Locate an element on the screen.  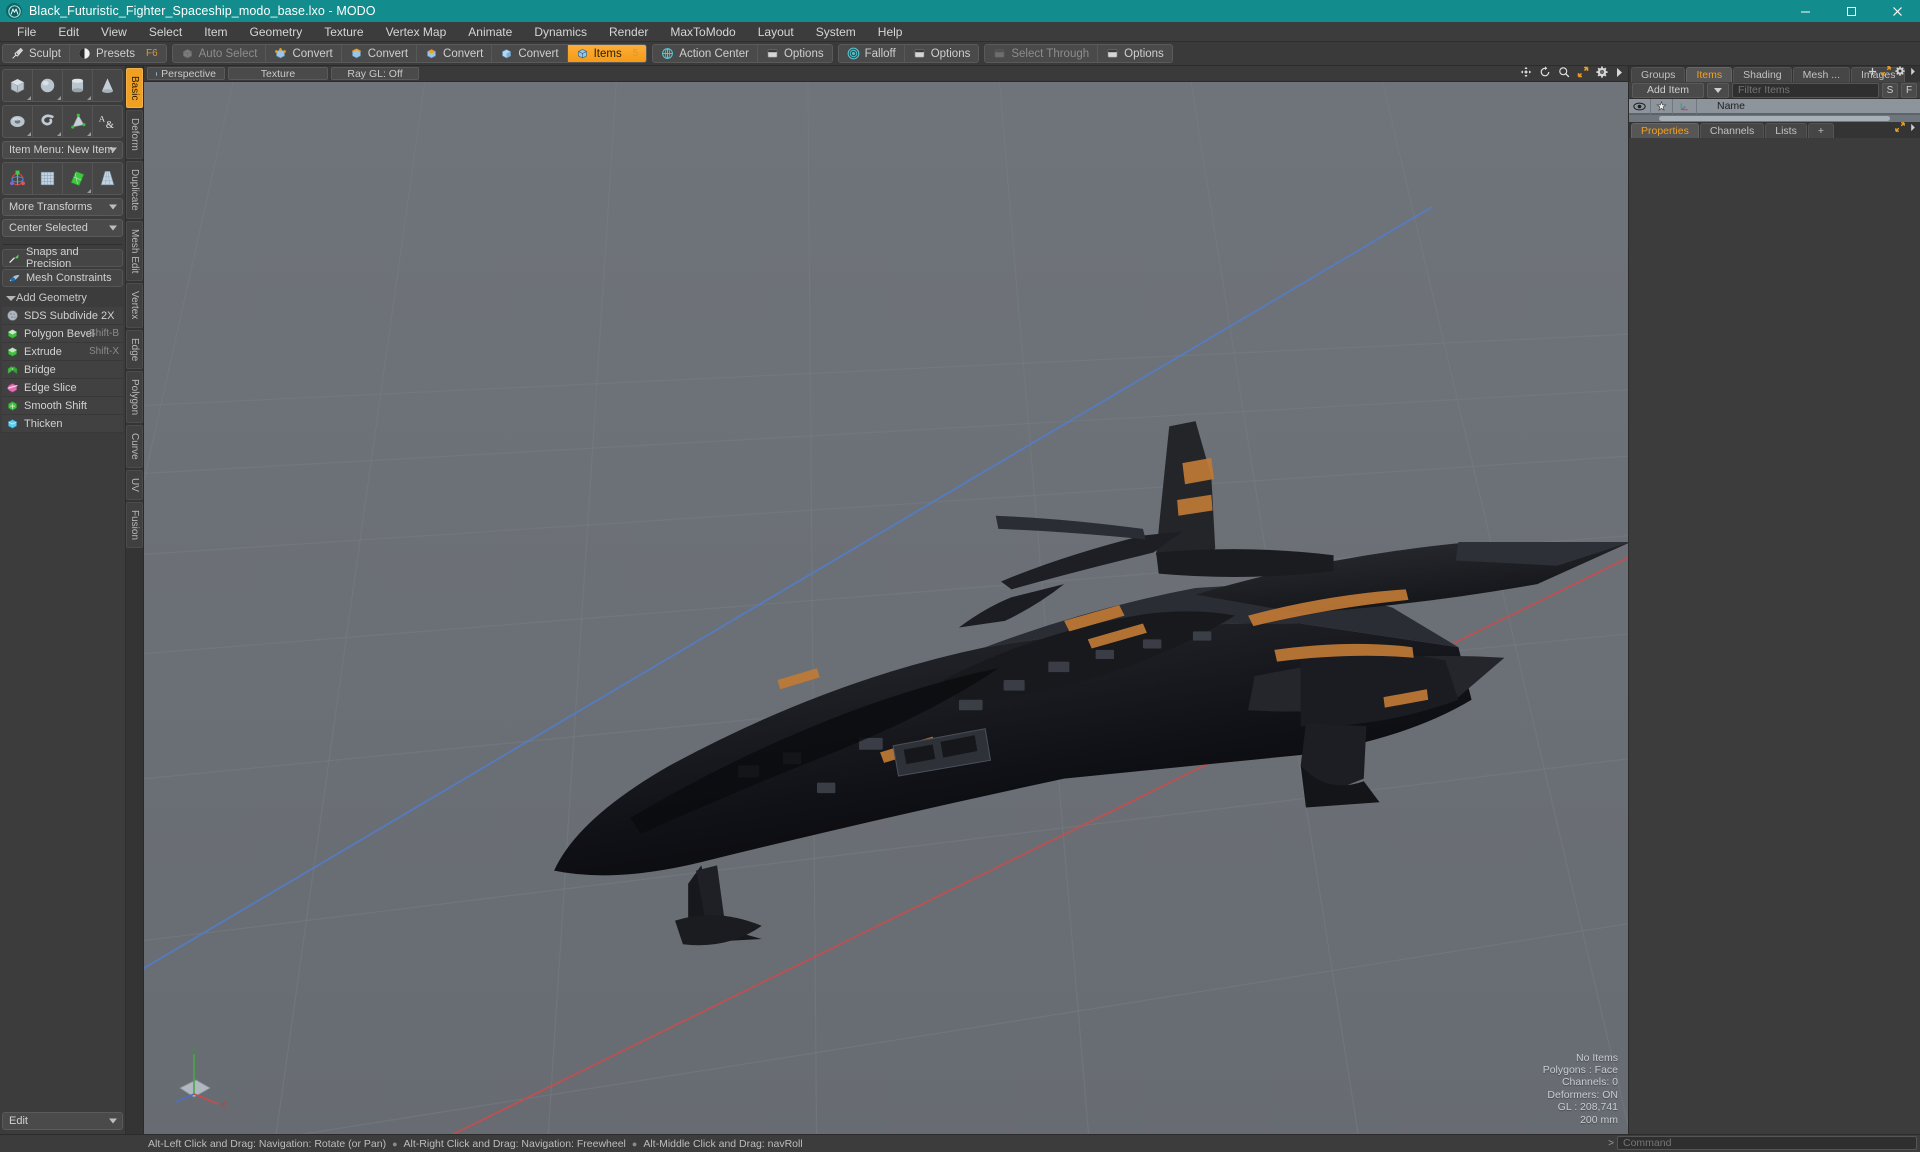
item-menu-dropdown: Item Menu: New Item is located at coordinates (62, 150).